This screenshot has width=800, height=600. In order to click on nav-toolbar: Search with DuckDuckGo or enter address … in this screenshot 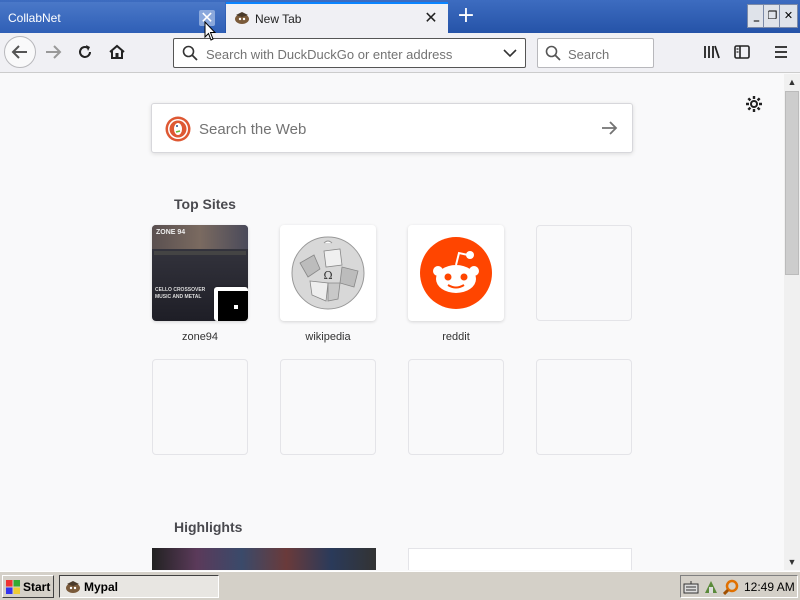, I will do `click(400, 53)`.